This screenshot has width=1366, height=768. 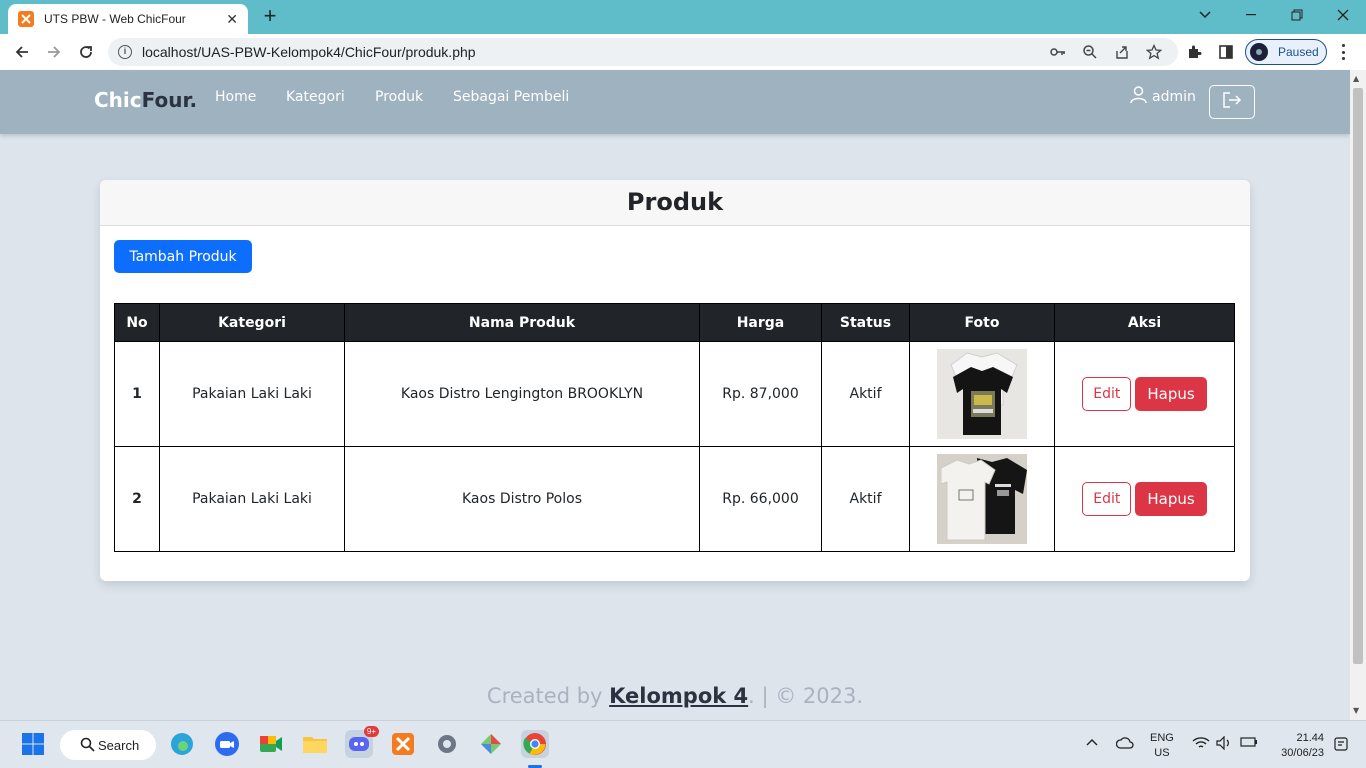 I want to click on tab-search-icon, so click(x=1205, y=15).